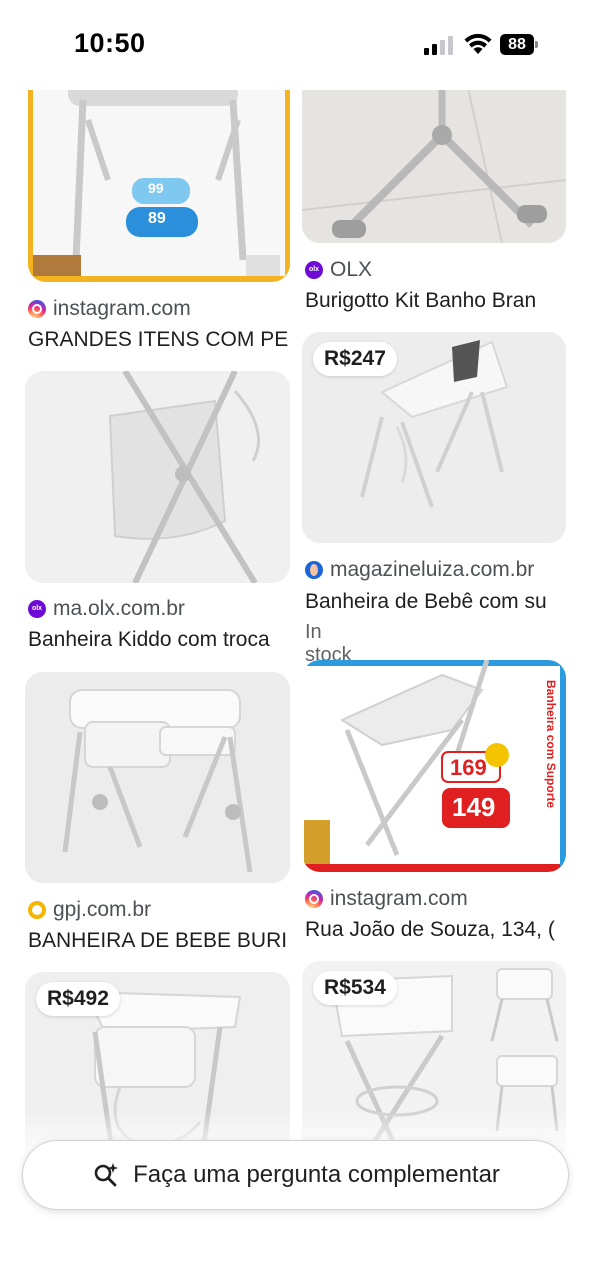 Image resolution: width=590 pixels, height=1280 pixels. Describe the element at coordinates (159, 941) in the screenshot. I see `result-title: BANHEIRA DE BEBE BURI` at that location.